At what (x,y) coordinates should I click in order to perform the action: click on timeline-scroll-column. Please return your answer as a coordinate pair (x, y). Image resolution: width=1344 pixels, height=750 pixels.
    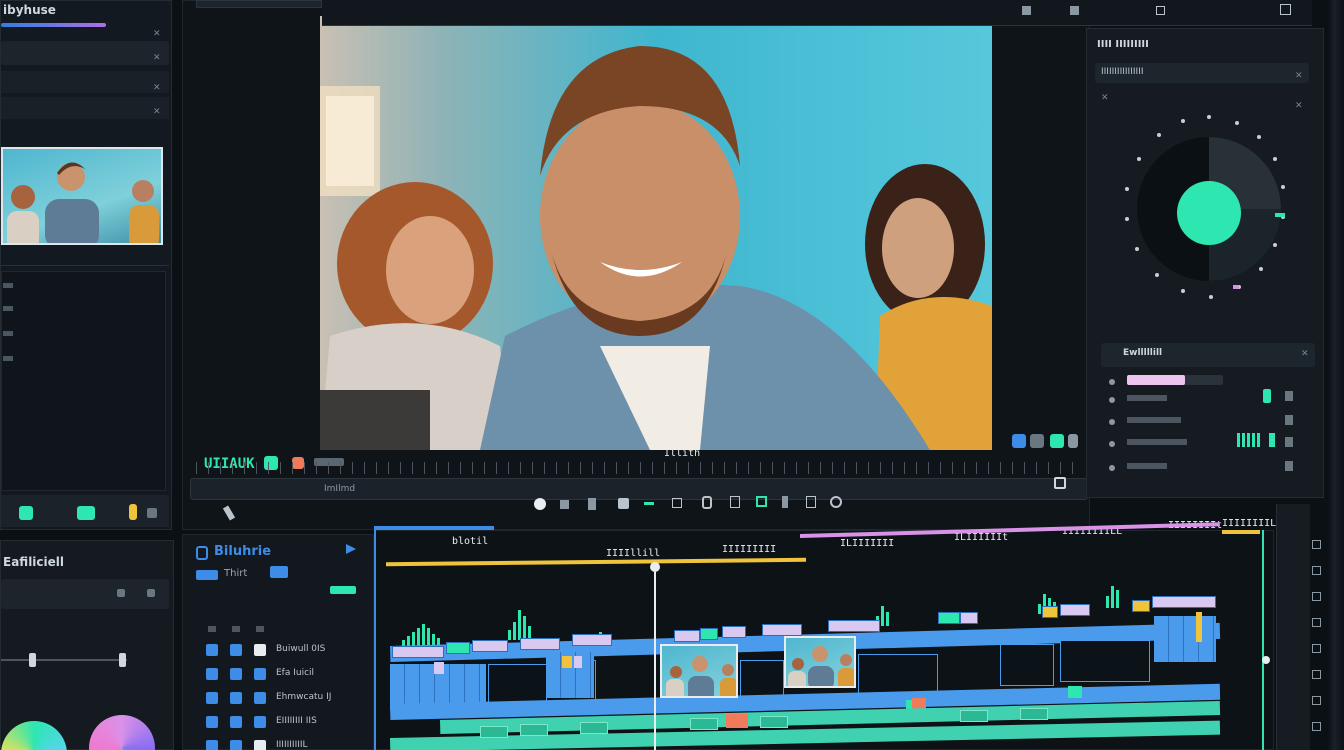
    Looking at the image, I should click on (1293, 627).